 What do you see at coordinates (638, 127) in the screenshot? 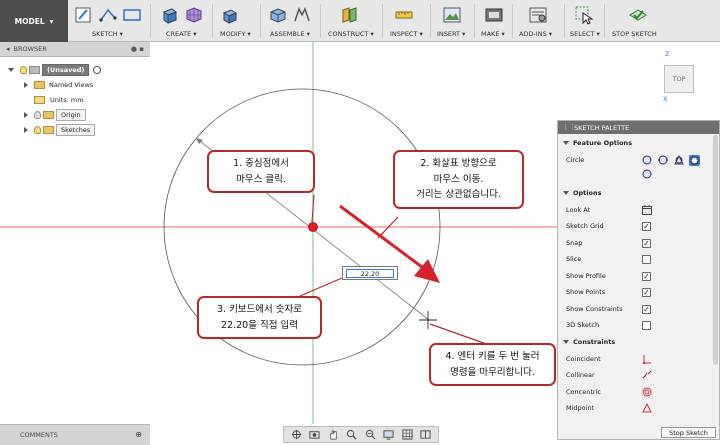
I see `sketch-palette-header: ⋮⋮ SKETCH PALETTE` at bounding box center [638, 127].